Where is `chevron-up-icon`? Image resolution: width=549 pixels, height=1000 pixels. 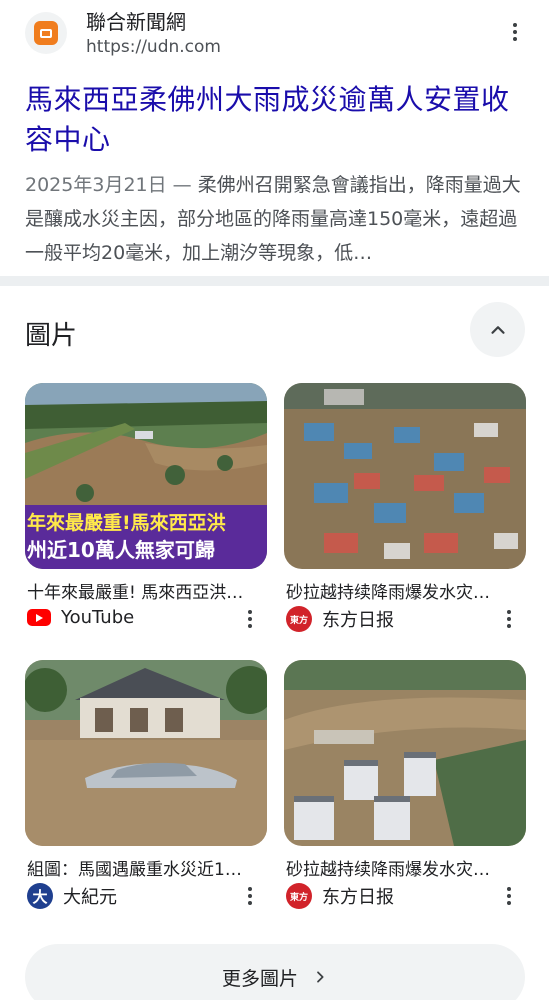
chevron-up-icon is located at coordinates (497, 329).